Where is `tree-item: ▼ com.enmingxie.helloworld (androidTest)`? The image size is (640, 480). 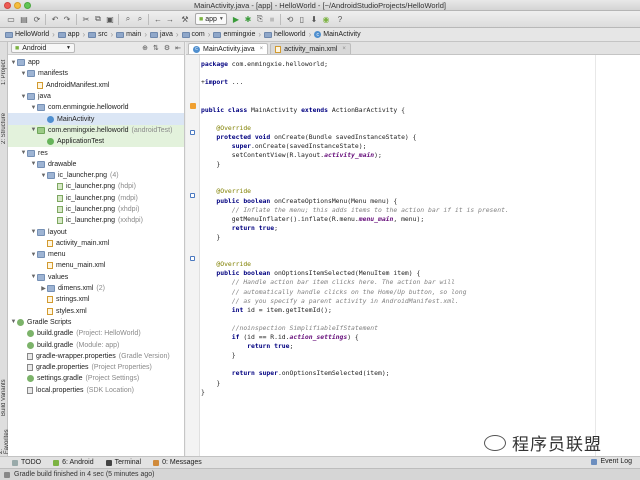
tree-item: ▼ com.enmingxie.helloworld (androidTest) is located at coordinates (96, 130).